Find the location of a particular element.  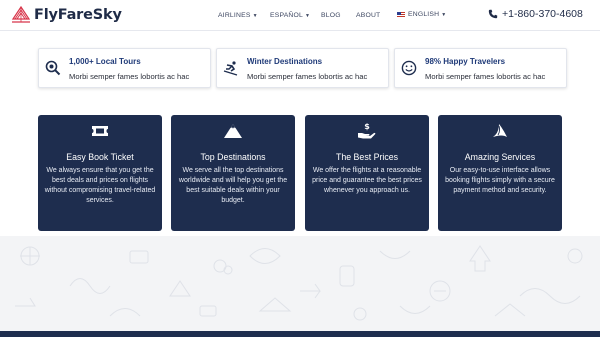

feature-title: 1,000+ Local Tours is located at coordinates (105, 61).